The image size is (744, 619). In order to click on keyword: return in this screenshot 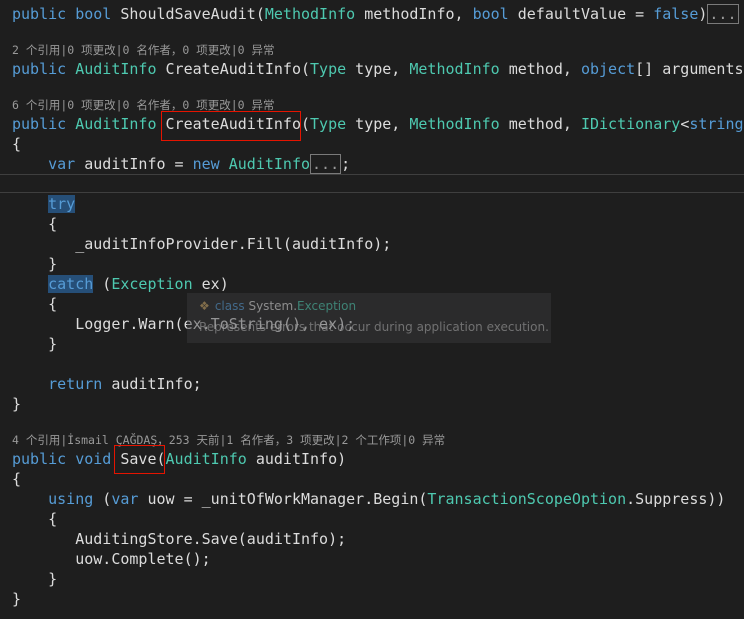, I will do `click(75, 384)`.